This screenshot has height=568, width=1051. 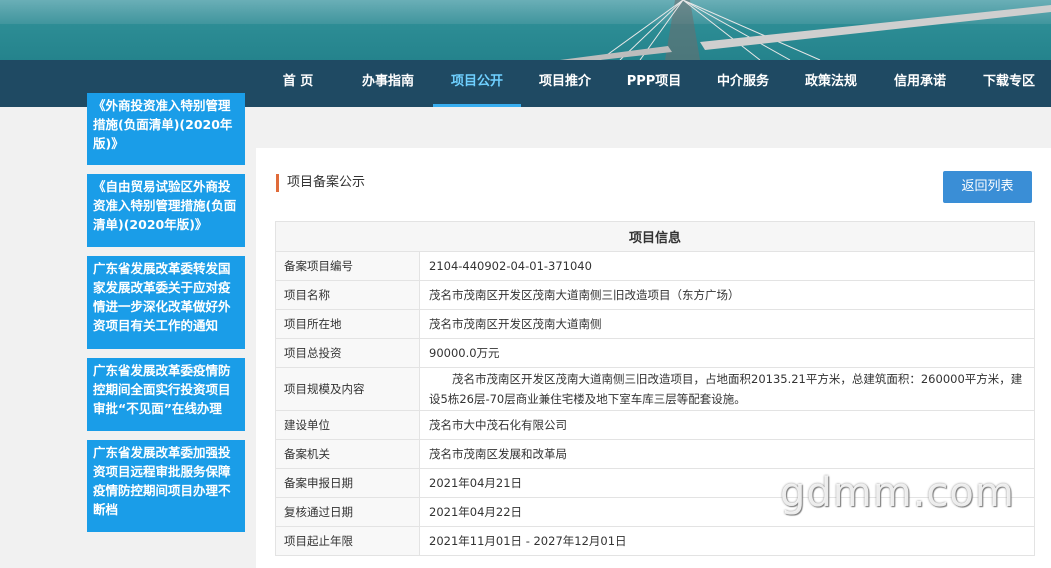 What do you see at coordinates (987, 187) in the screenshot?
I see `back-to-list-button: 返回列表` at bounding box center [987, 187].